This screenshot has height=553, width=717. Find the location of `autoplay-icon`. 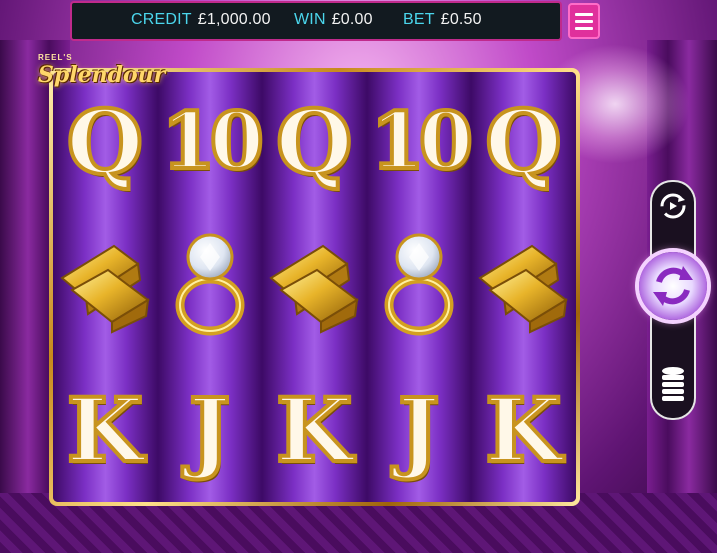

autoplay-icon is located at coordinates (673, 206).